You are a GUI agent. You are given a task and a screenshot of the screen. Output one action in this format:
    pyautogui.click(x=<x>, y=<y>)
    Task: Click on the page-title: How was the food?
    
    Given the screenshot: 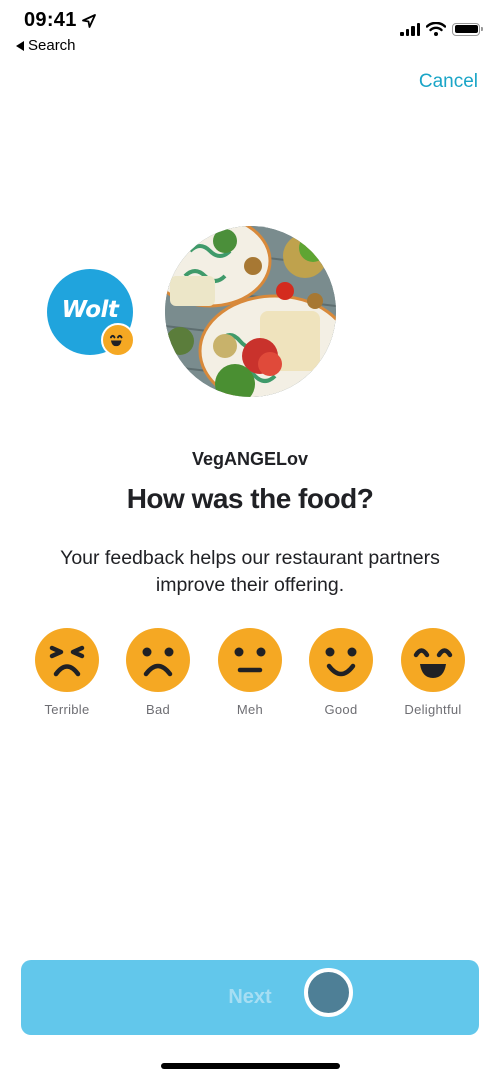 What is the action you would take?
    pyautogui.click(x=250, y=498)
    